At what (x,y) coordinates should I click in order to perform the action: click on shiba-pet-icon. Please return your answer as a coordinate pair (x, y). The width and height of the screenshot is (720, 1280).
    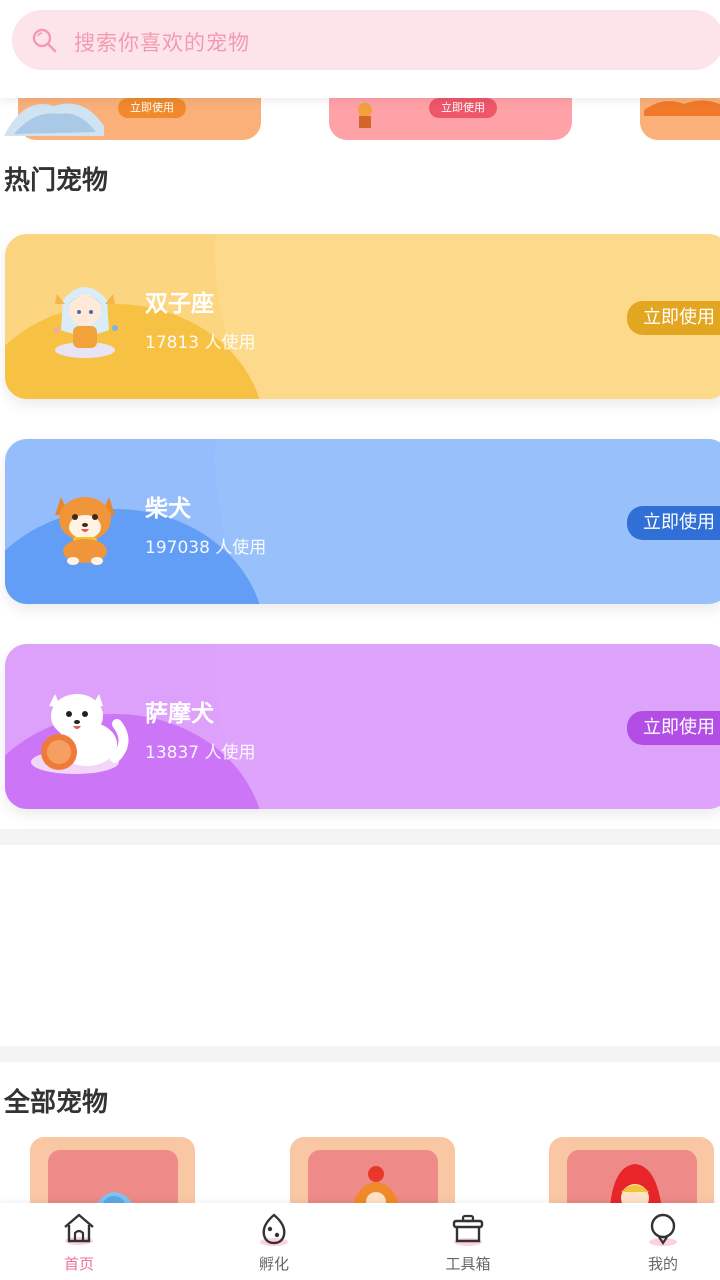
    Looking at the image, I should click on (85, 531).